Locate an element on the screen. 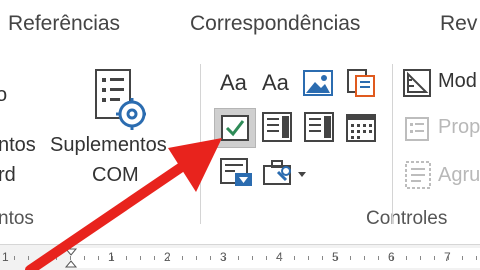  indent-marker-icon is located at coordinates (71, 258).